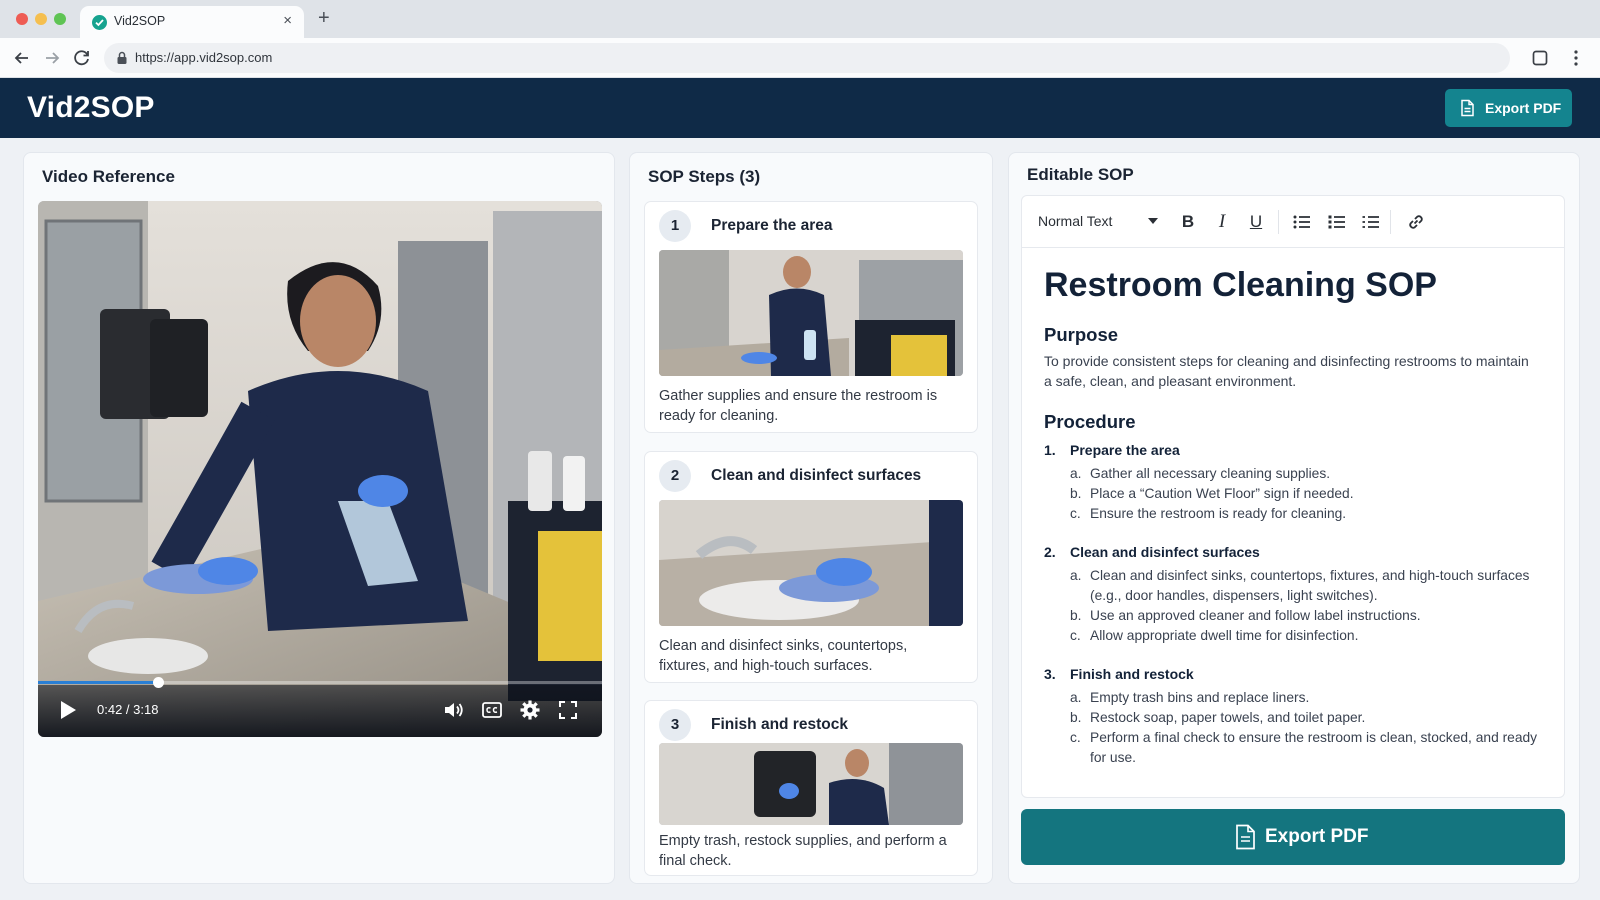 Image resolution: width=1600 pixels, height=900 pixels. I want to click on italic-button: I, so click(1222, 222).